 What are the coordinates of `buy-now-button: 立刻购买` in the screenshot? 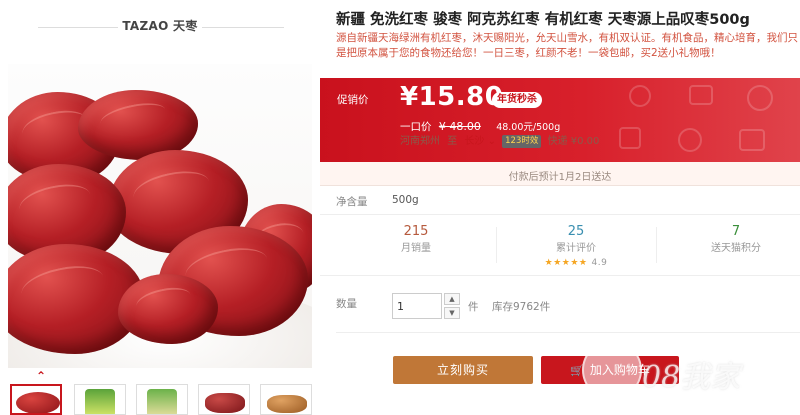 It's located at (463, 370).